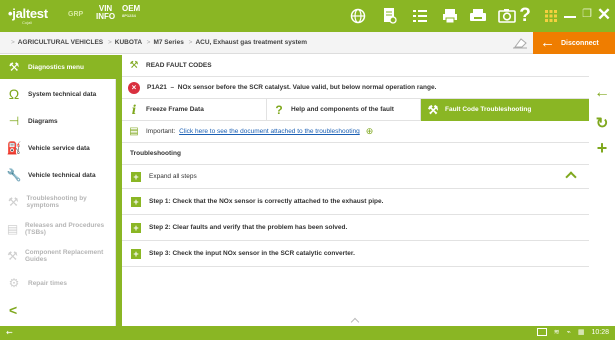  Describe the element at coordinates (505, 109) in the screenshot. I see `tab-fault-code-troubleshooting: ⚒ Fault Code Troubleshooting` at that location.